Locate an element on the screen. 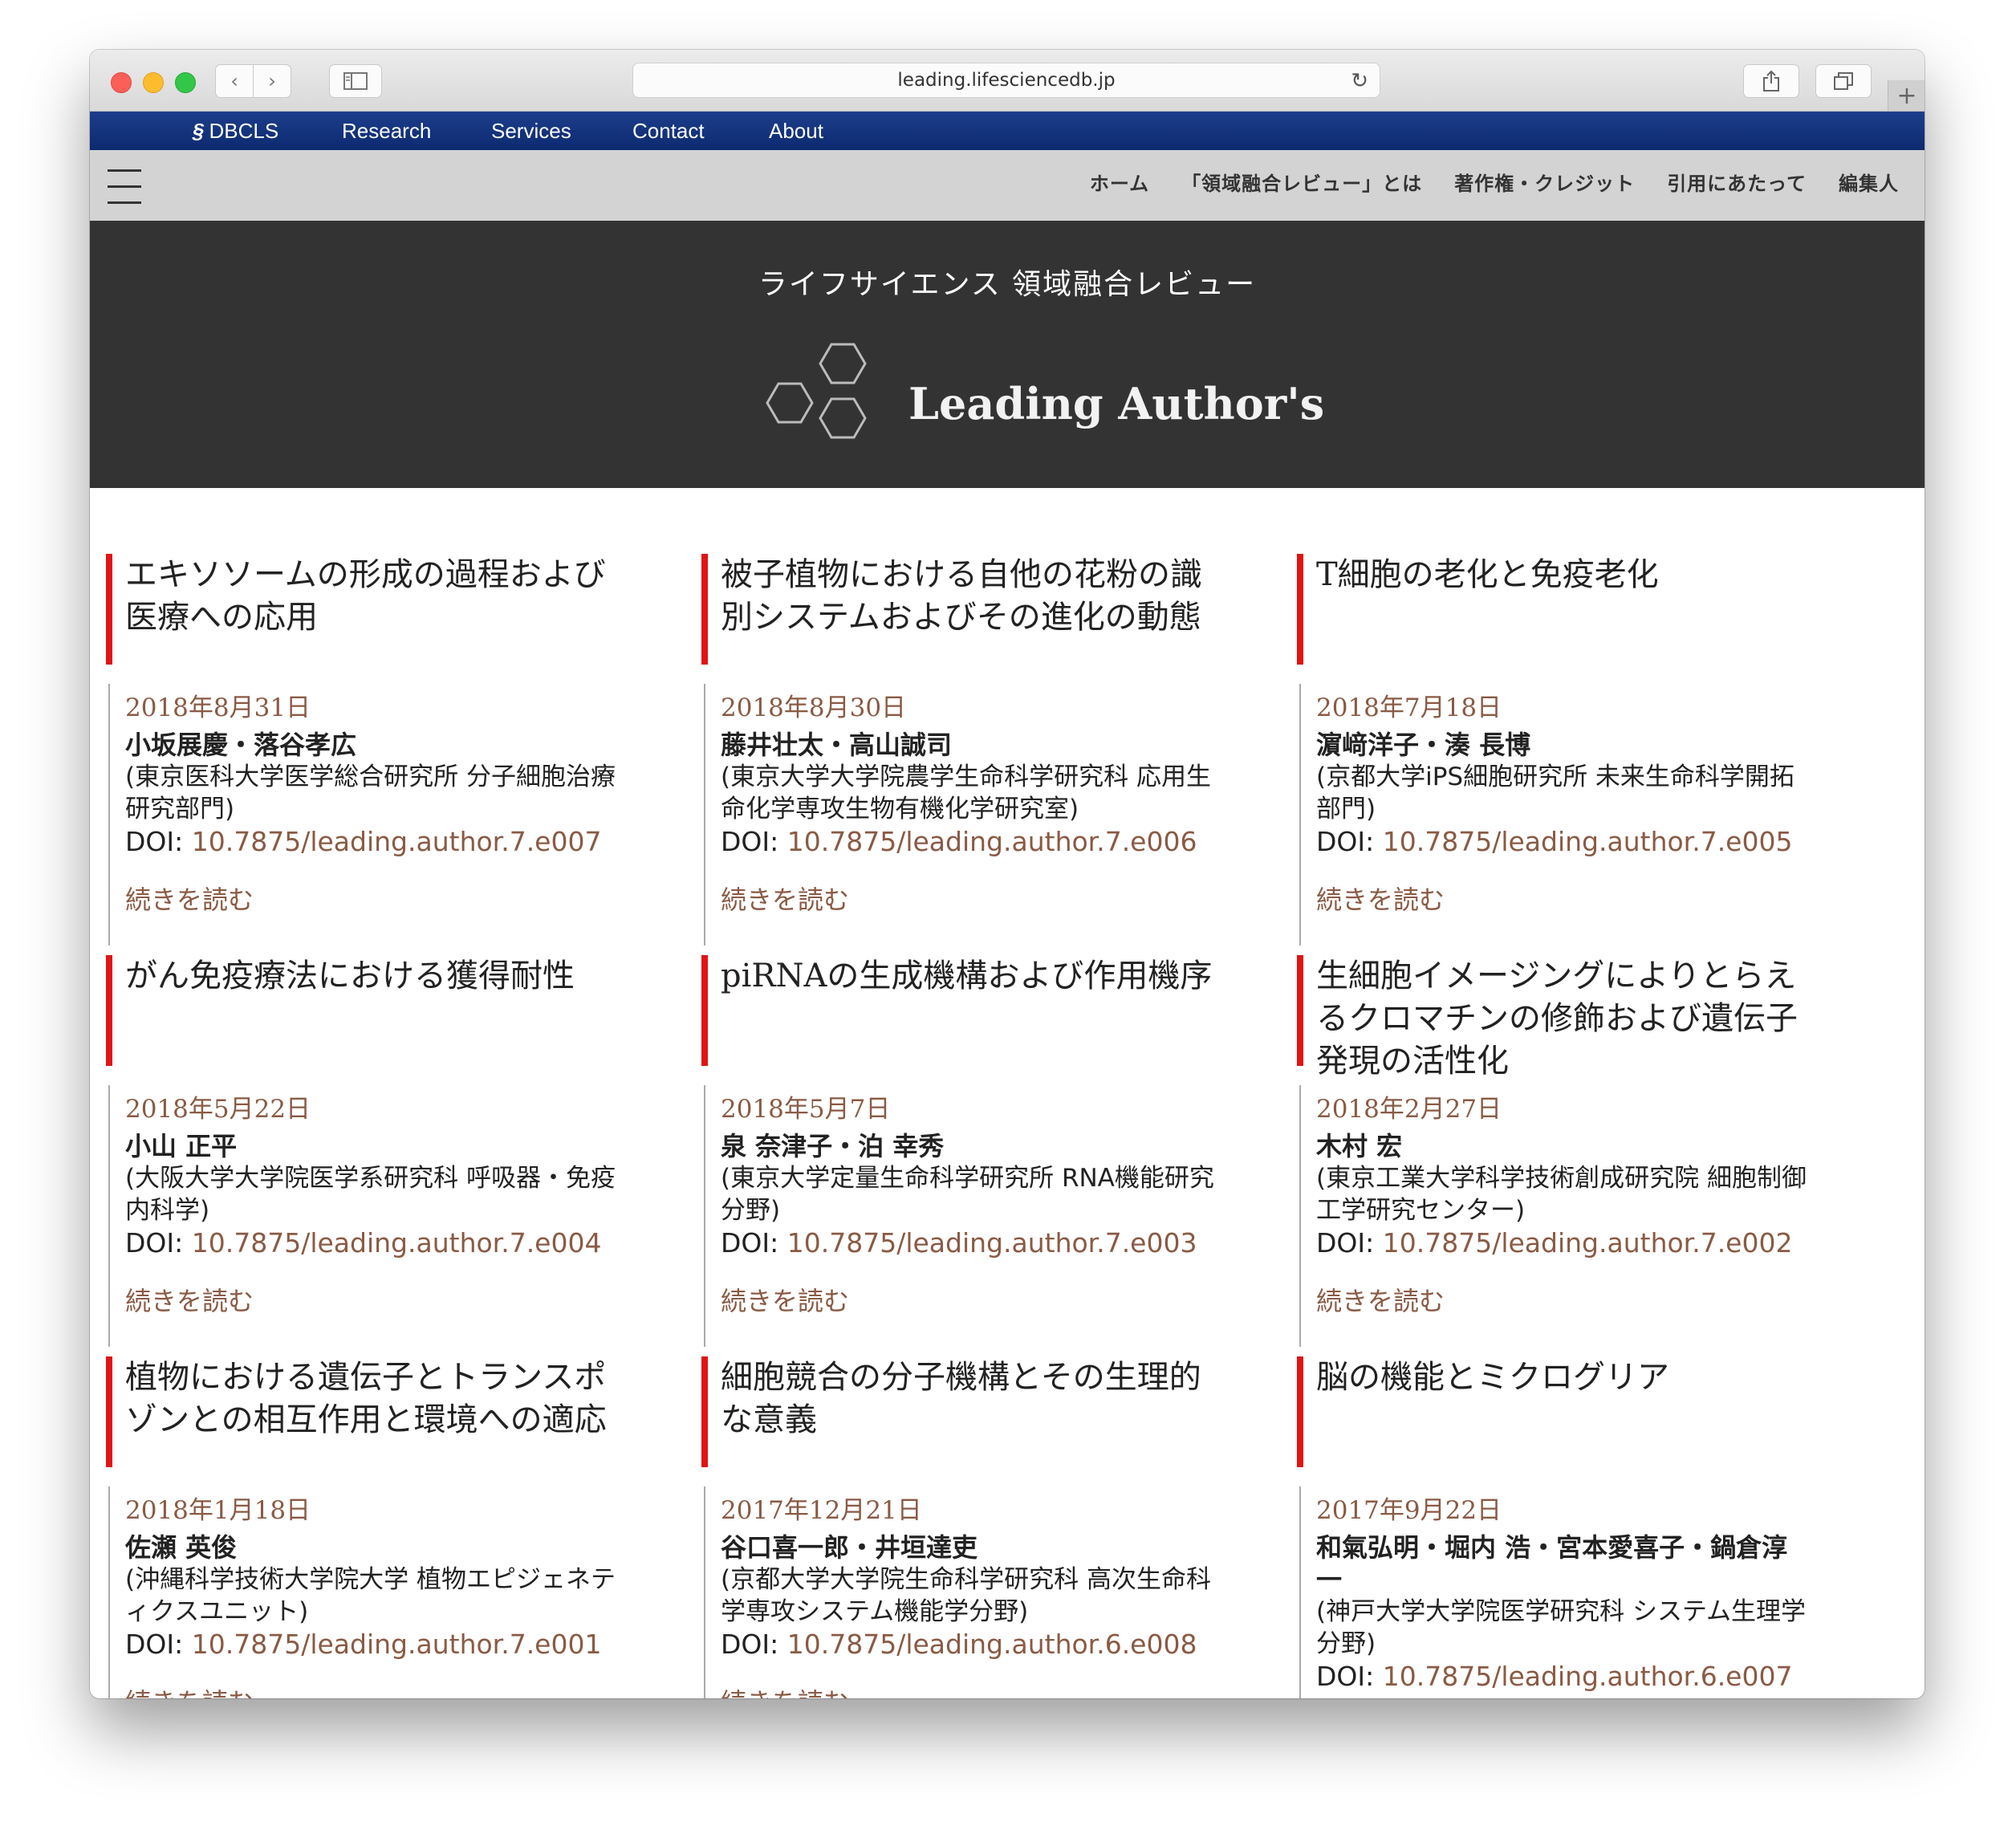 Image resolution: width=2016 pixels, height=1830 pixels. new-tab-button: + is located at coordinates (1907, 96).